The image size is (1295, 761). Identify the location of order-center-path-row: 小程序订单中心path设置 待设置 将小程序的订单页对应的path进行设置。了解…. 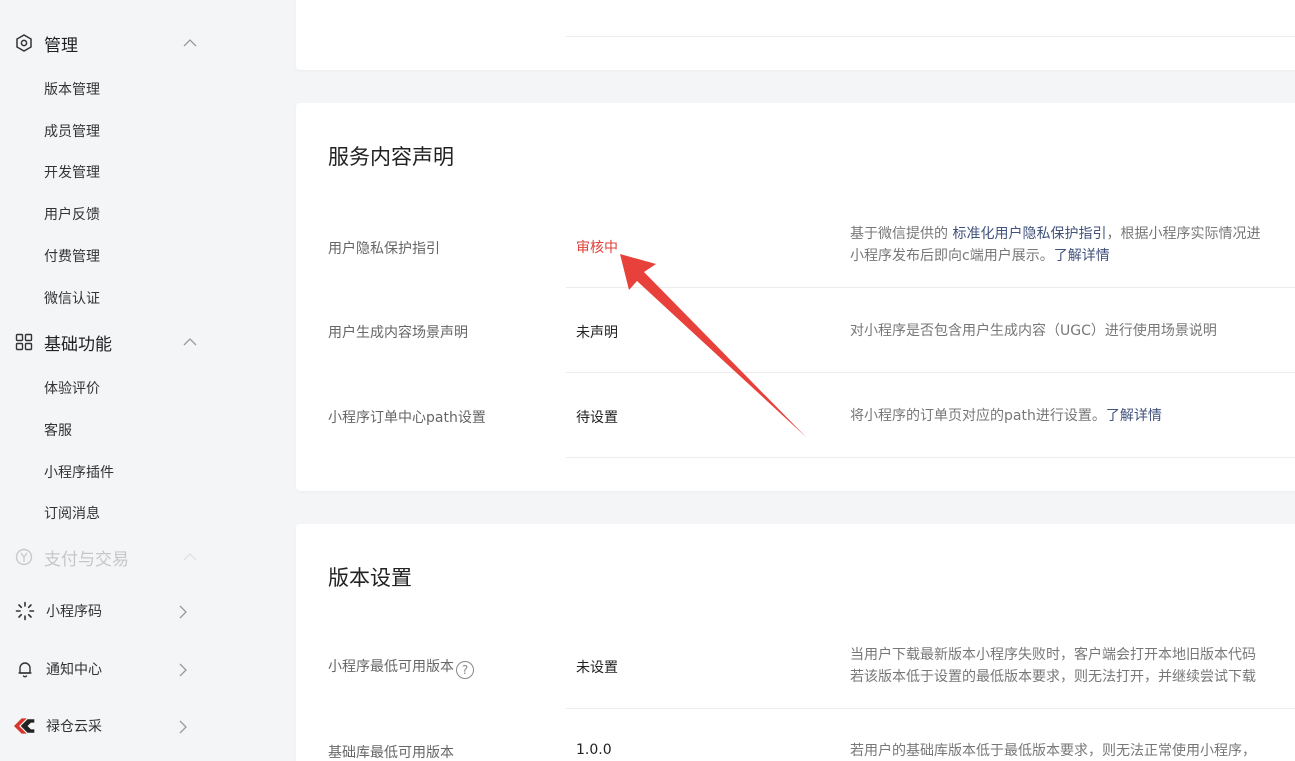
(795, 415).